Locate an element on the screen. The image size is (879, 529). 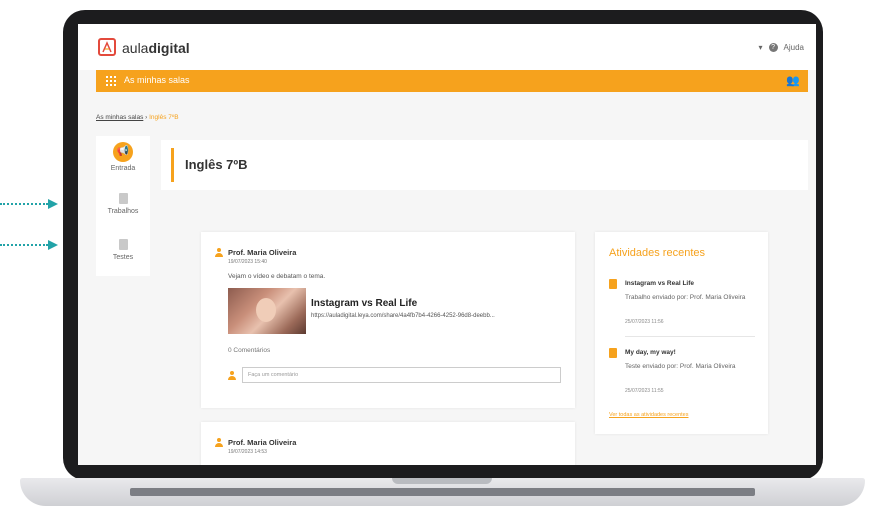
apps-grid-icon is located at coordinates (111, 81).